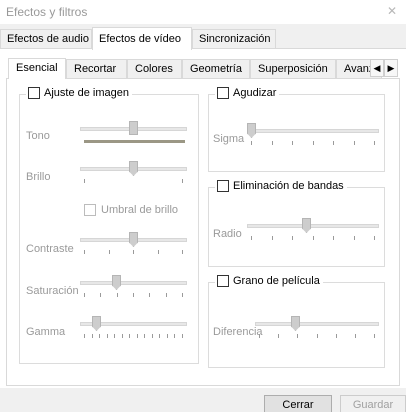 Image resolution: width=406 pixels, height=412 pixels. Describe the element at coordinates (133, 168) in the screenshot. I see `brightness-slider-handle` at that location.